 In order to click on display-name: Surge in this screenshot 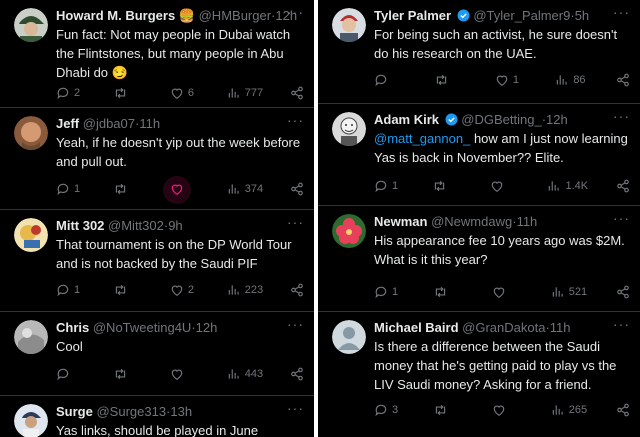, I will do `click(74, 411)`.